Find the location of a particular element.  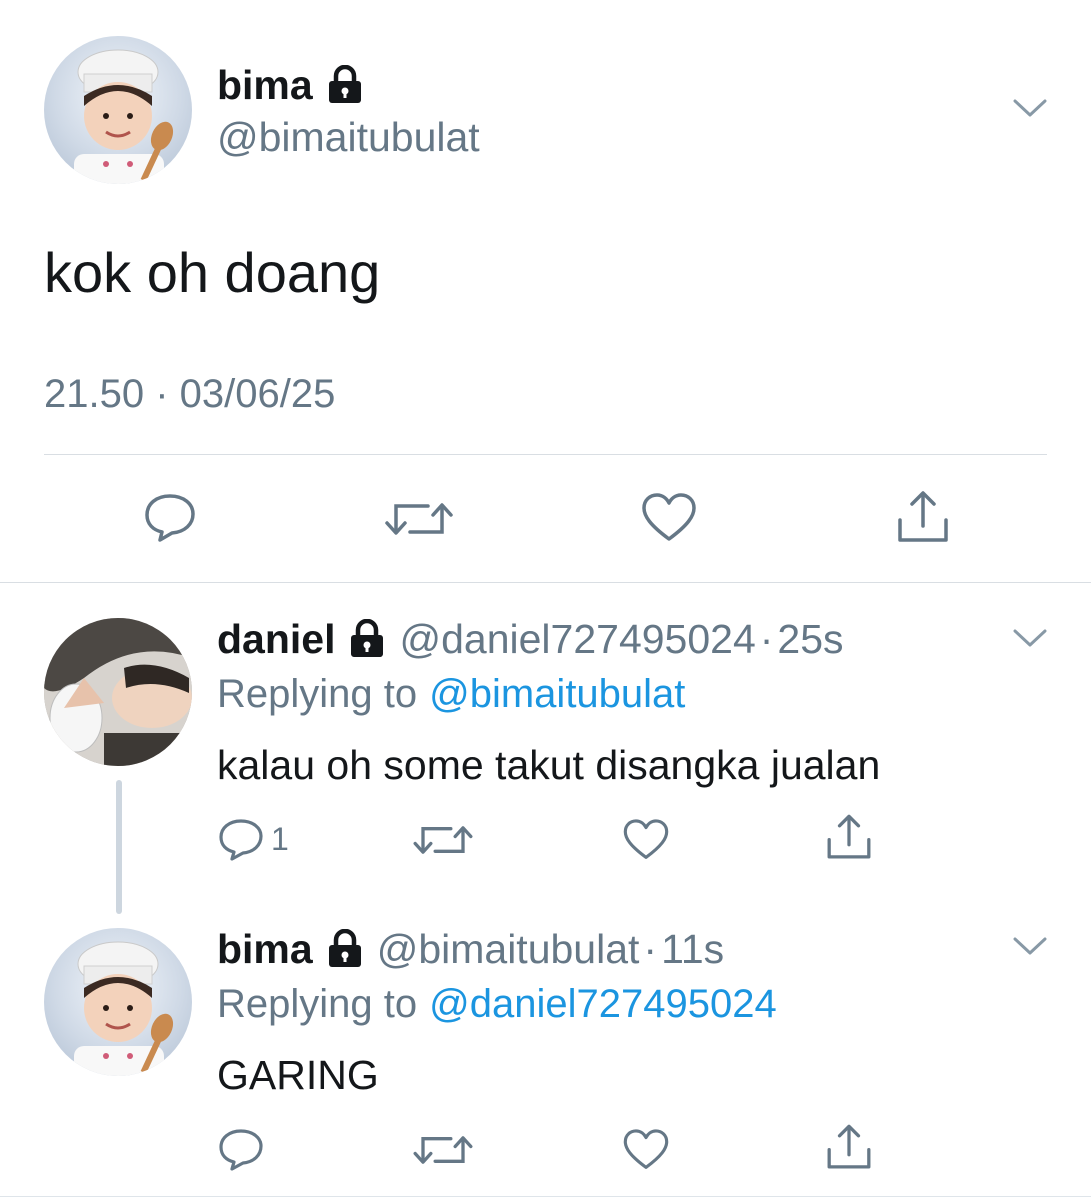

daniel-avatar-image is located at coordinates (118, 692).